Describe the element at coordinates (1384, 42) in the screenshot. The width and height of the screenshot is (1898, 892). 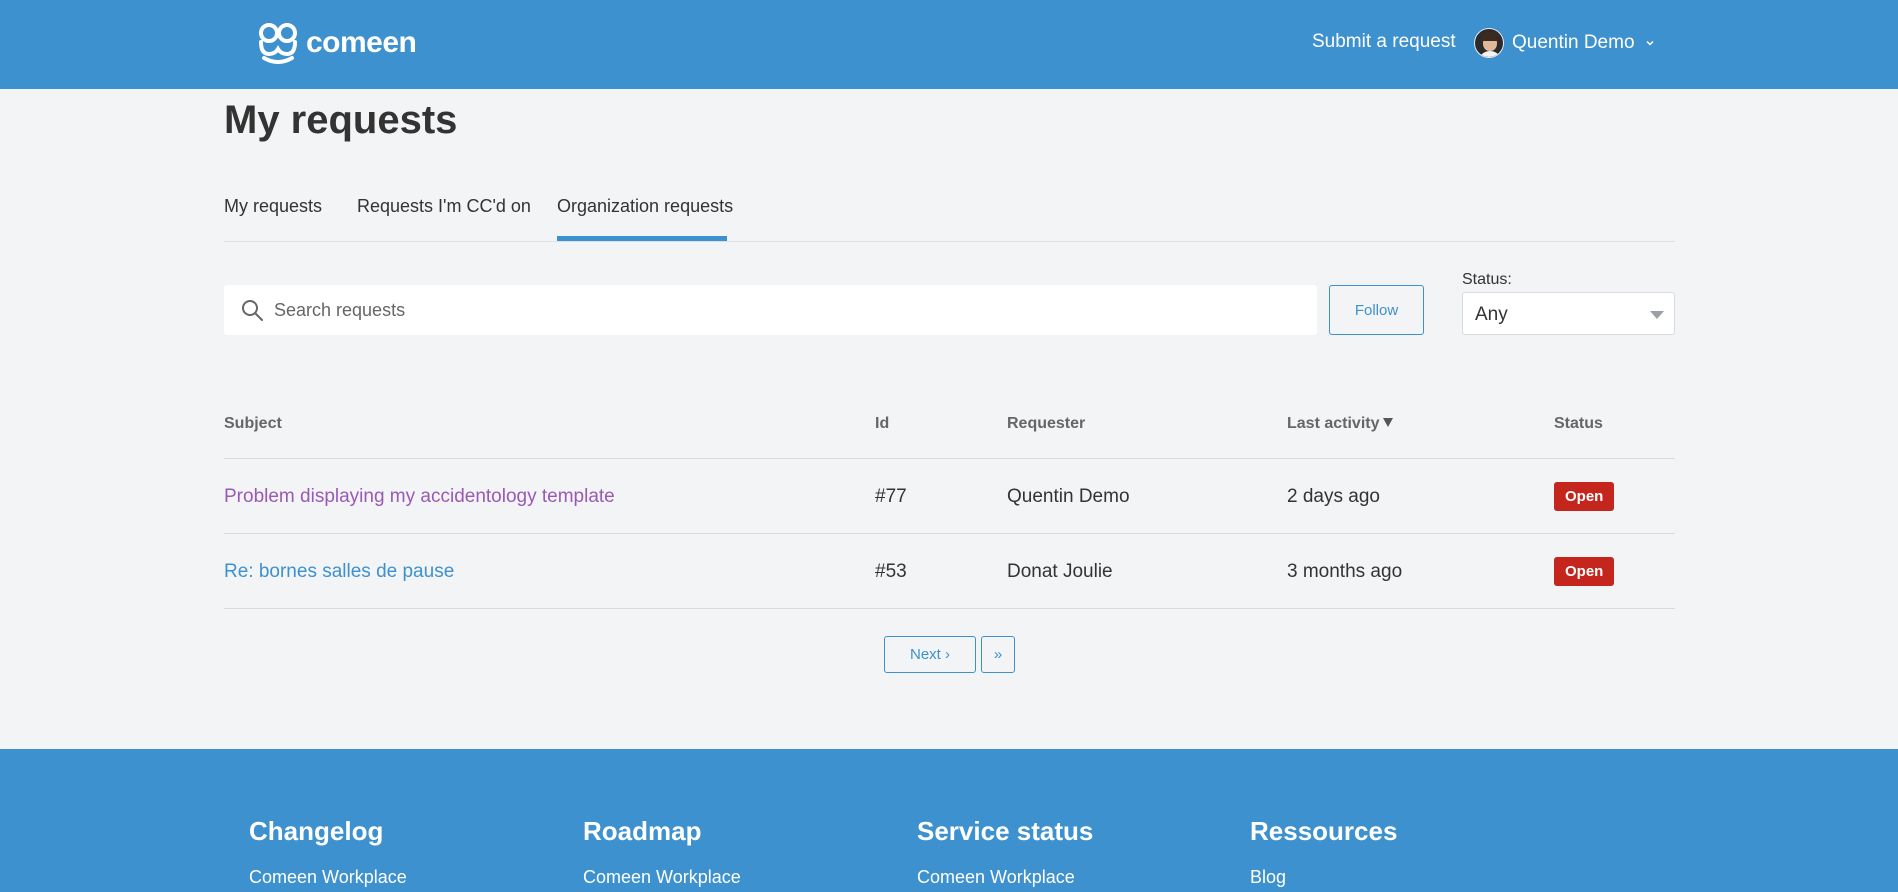
I see `submit-request-link: Submit a request` at that location.